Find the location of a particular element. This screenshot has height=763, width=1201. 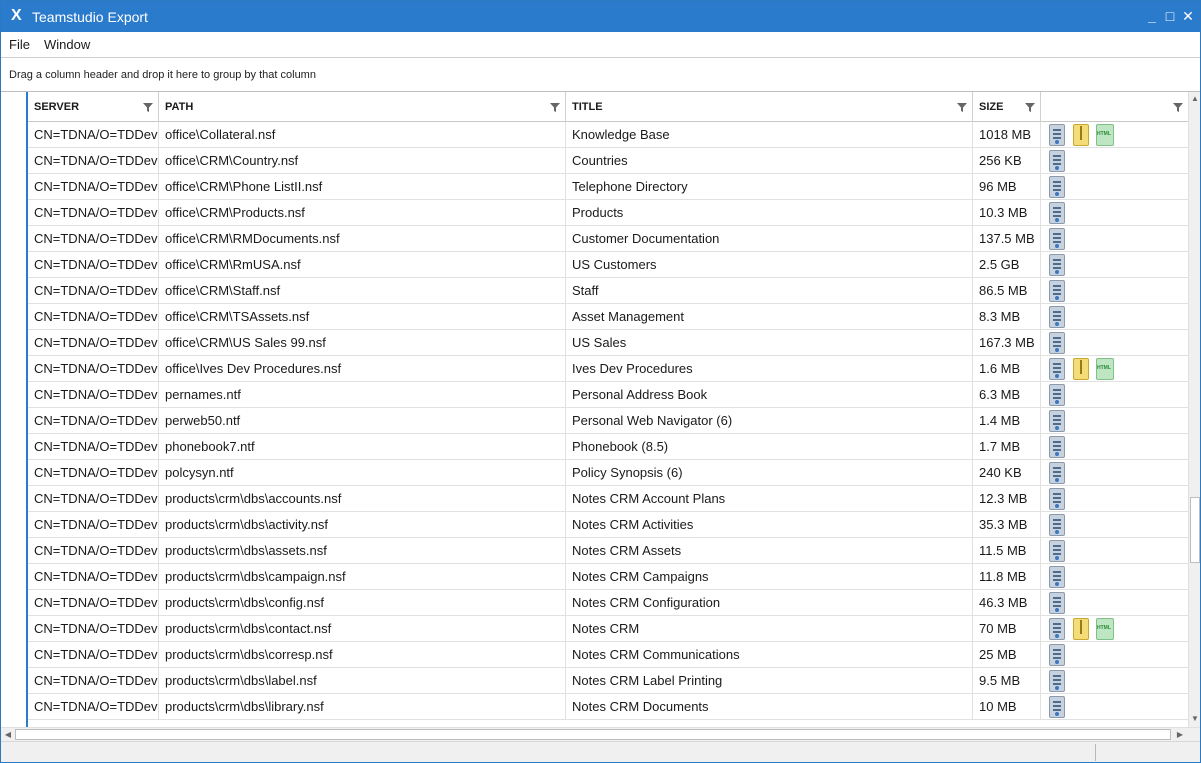

column-header-size: SIZE is located at coordinates (1007, 107).